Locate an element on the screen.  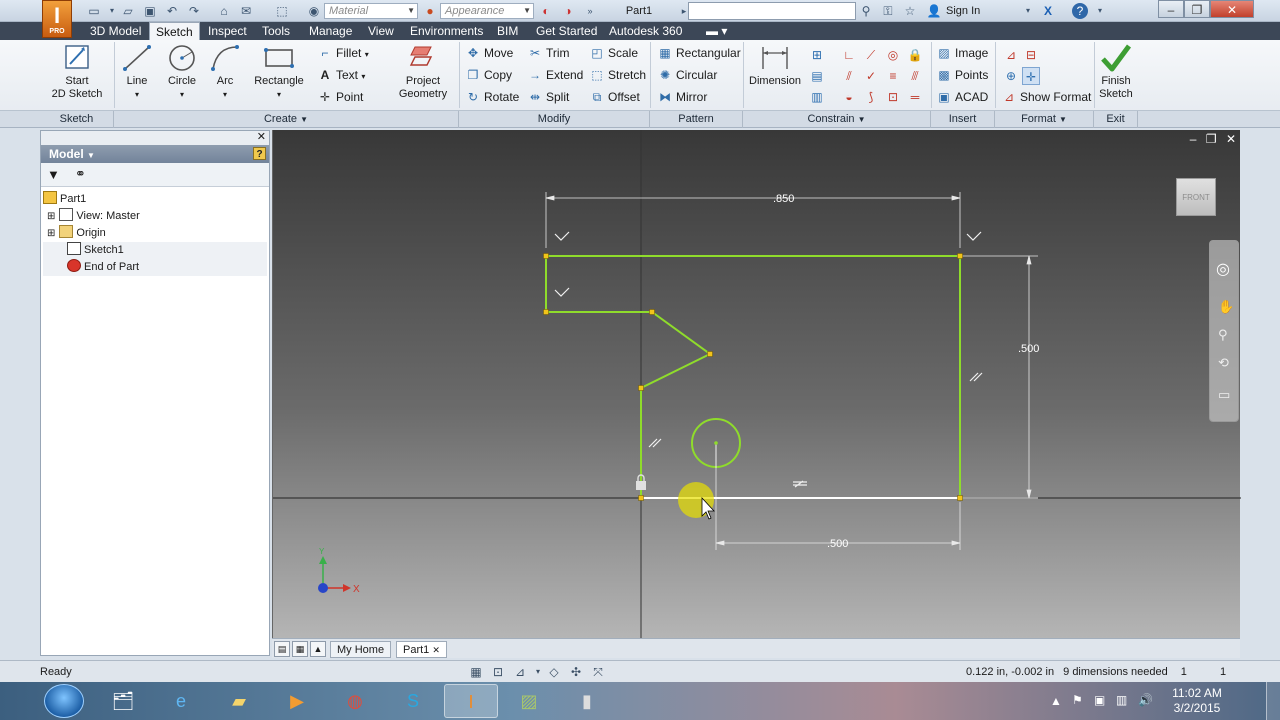
mirror-button: ⧓ Mirror is located at coordinates (682, 97).